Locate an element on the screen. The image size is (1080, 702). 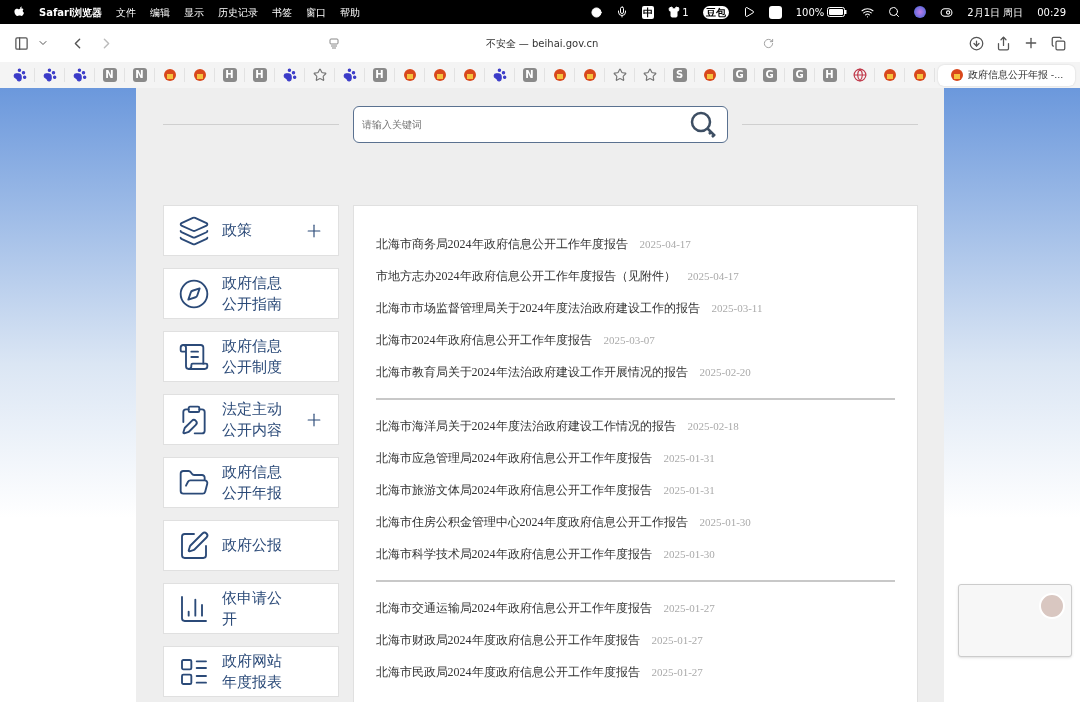
shirt-count: 1 is located at coordinates (685, 12).